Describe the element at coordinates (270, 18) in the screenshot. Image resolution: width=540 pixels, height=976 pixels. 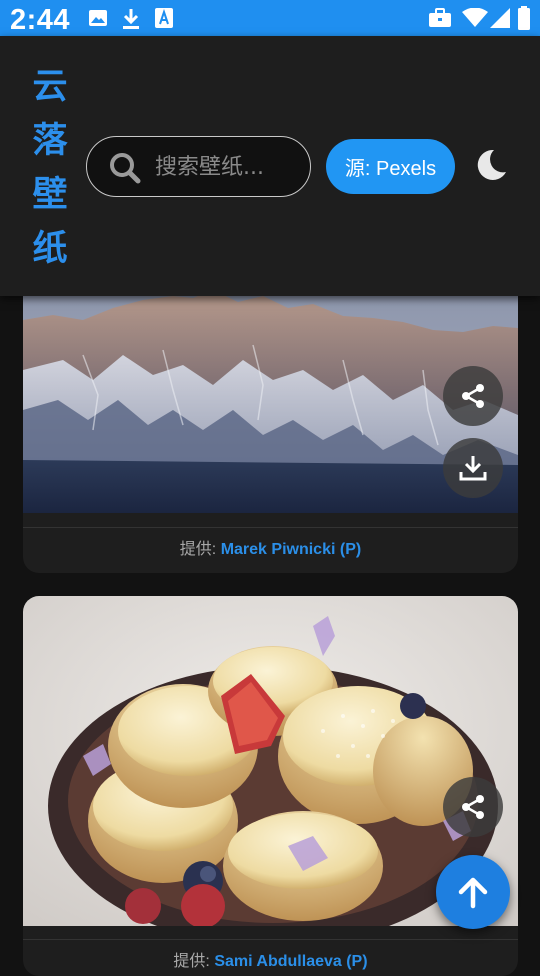
I see `status-bar: 2:44` at that location.